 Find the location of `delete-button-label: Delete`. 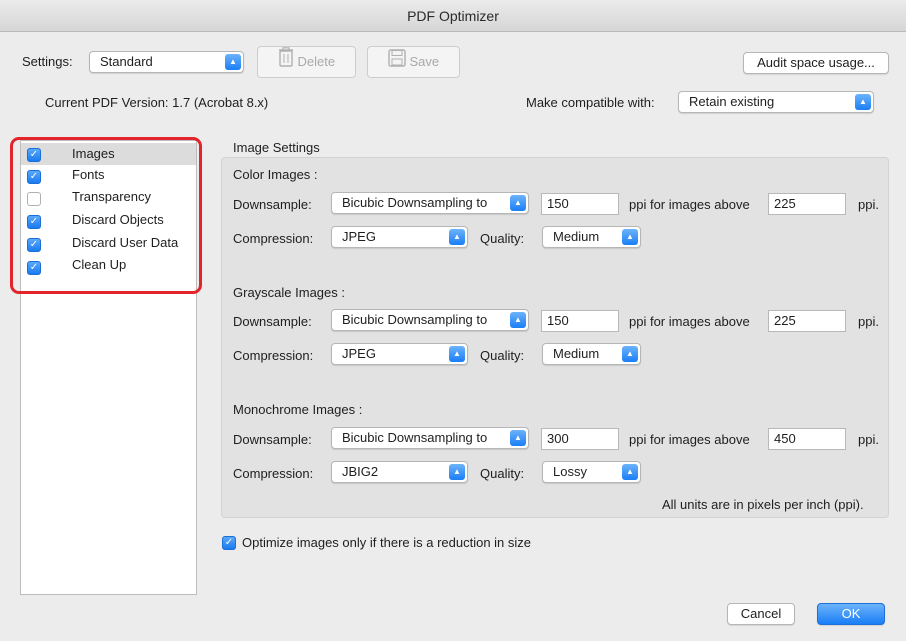

delete-button-label: Delete is located at coordinates (316, 61).